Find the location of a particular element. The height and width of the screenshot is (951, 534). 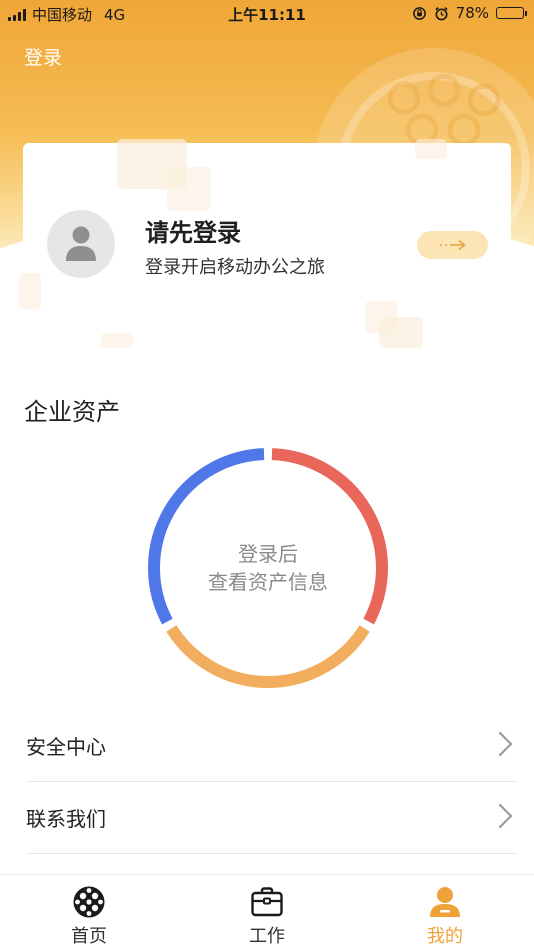

user-placeholder-icon is located at coordinates (81, 243).